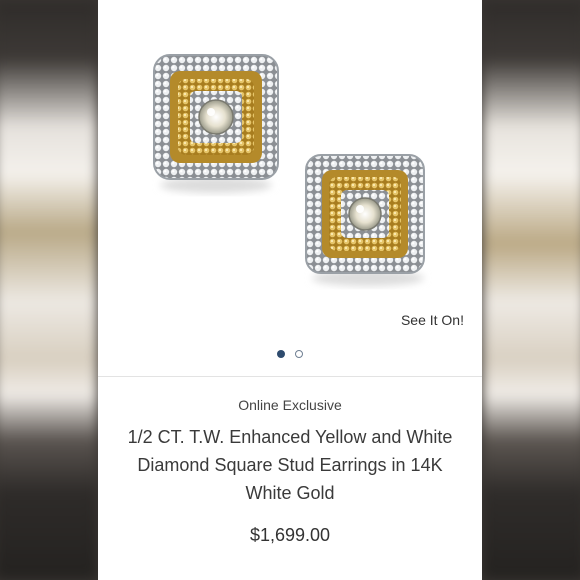 The height and width of the screenshot is (580, 580). What do you see at coordinates (290, 535) in the screenshot?
I see `product-price: $1,699.00` at bounding box center [290, 535].